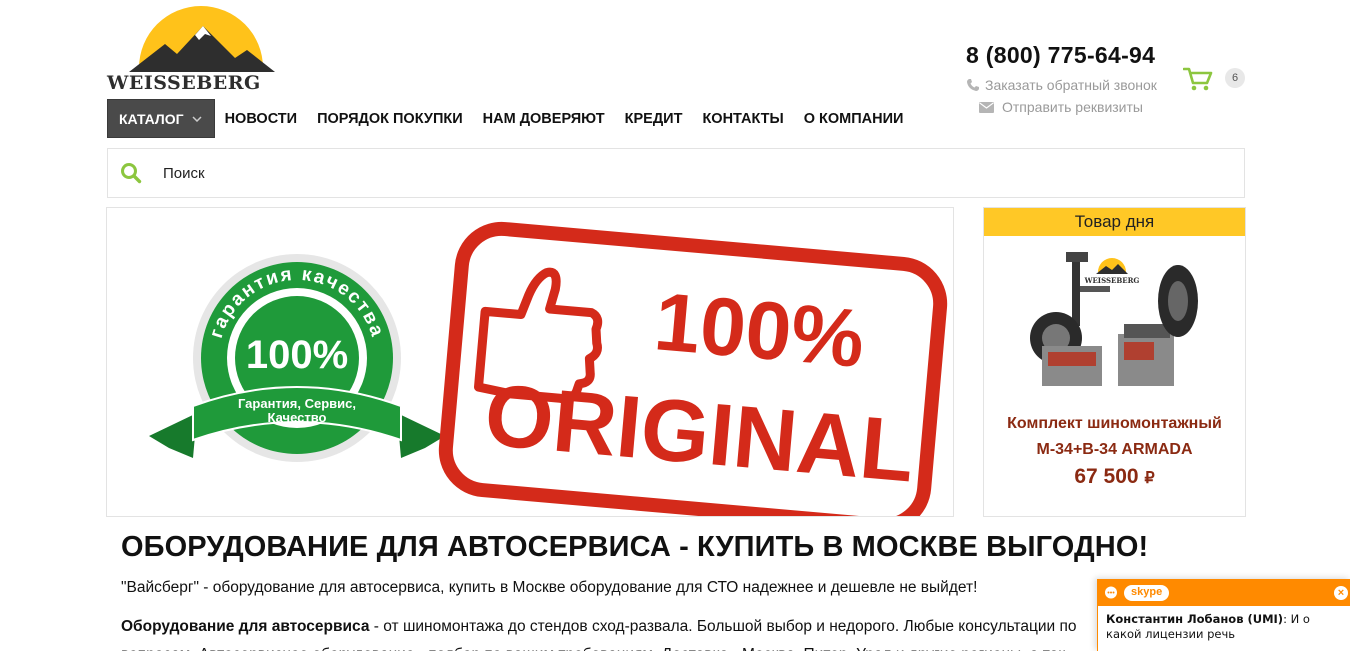 This screenshot has width=1350, height=651. Describe the element at coordinates (1147, 593) in the screenshot. I see `skype-logo: skype` at that location.